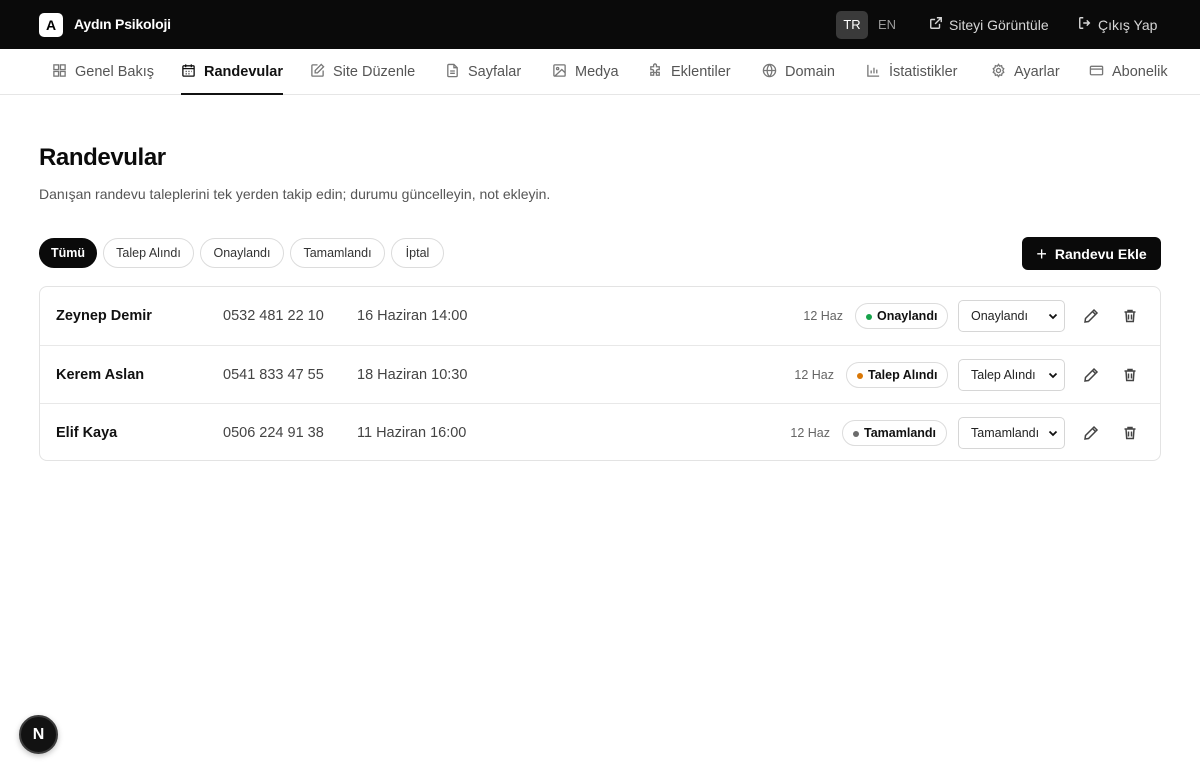 The width and height of the screenshot is (1200, 773). I want to click on view-site-label: Siteyi Görüntüle, so click(999, 24).